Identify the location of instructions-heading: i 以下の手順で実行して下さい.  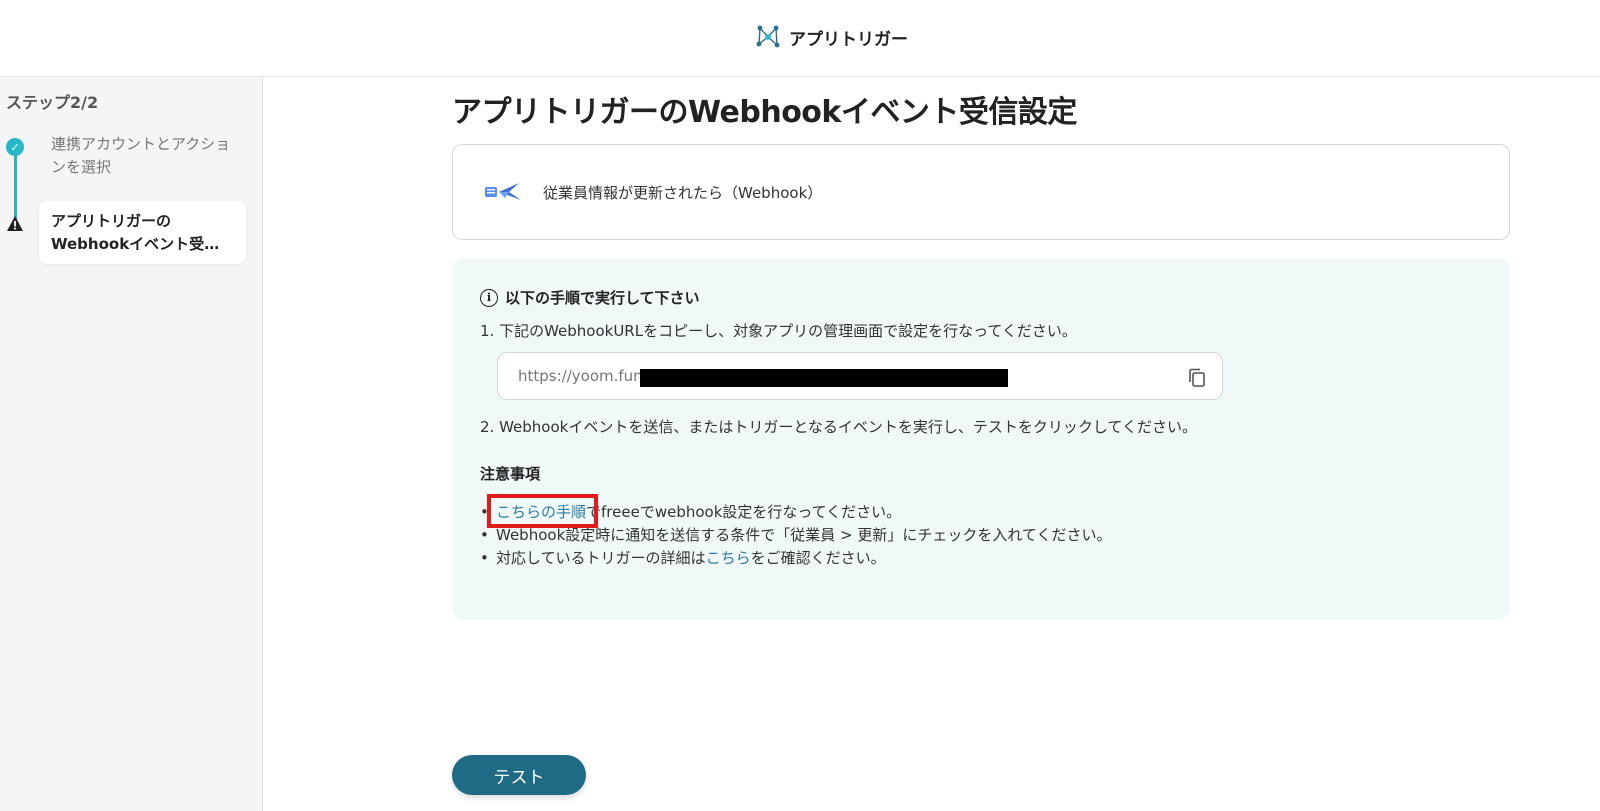
(590, 297).